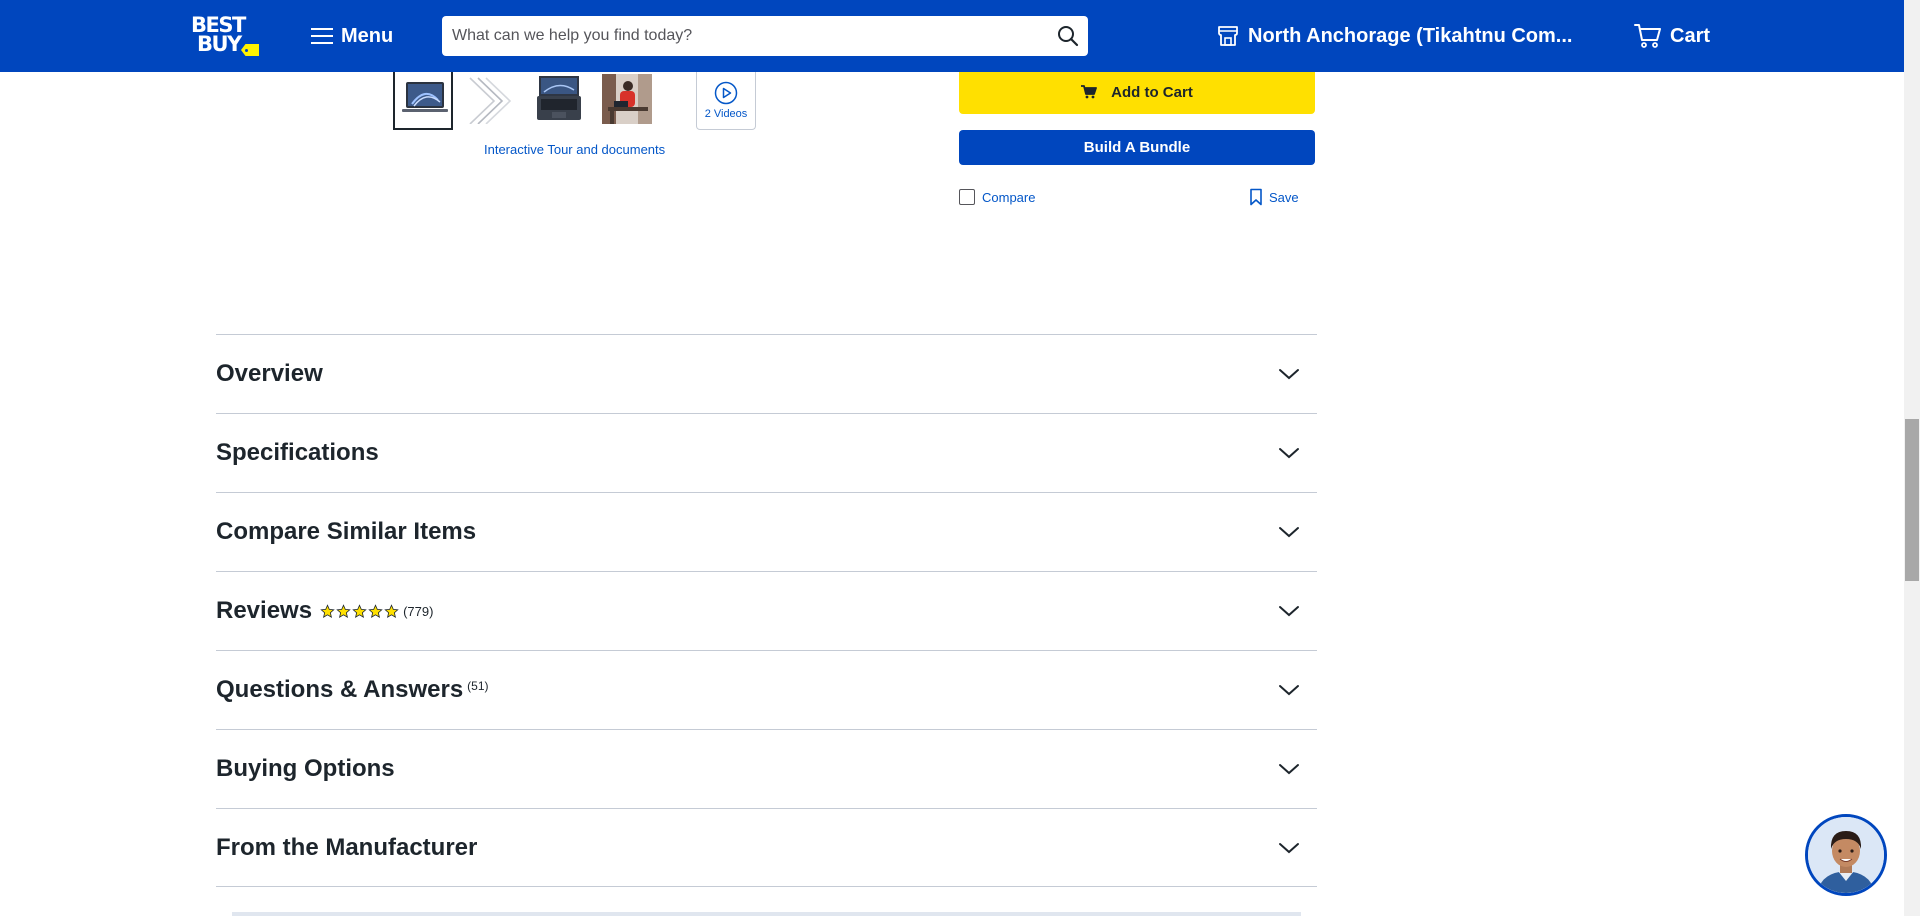 The height and width of the screenshot is (916, 1920). I want to click on chat-assistant-button, so click(1846, 855).